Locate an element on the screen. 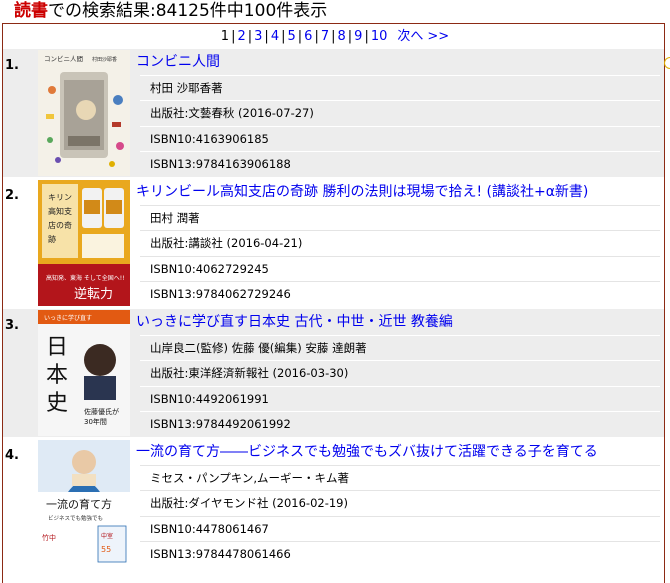 Image resolution: width=670 pixels, height=583 pixels. page-link-7: 7 is located at coordinates (325, 36).